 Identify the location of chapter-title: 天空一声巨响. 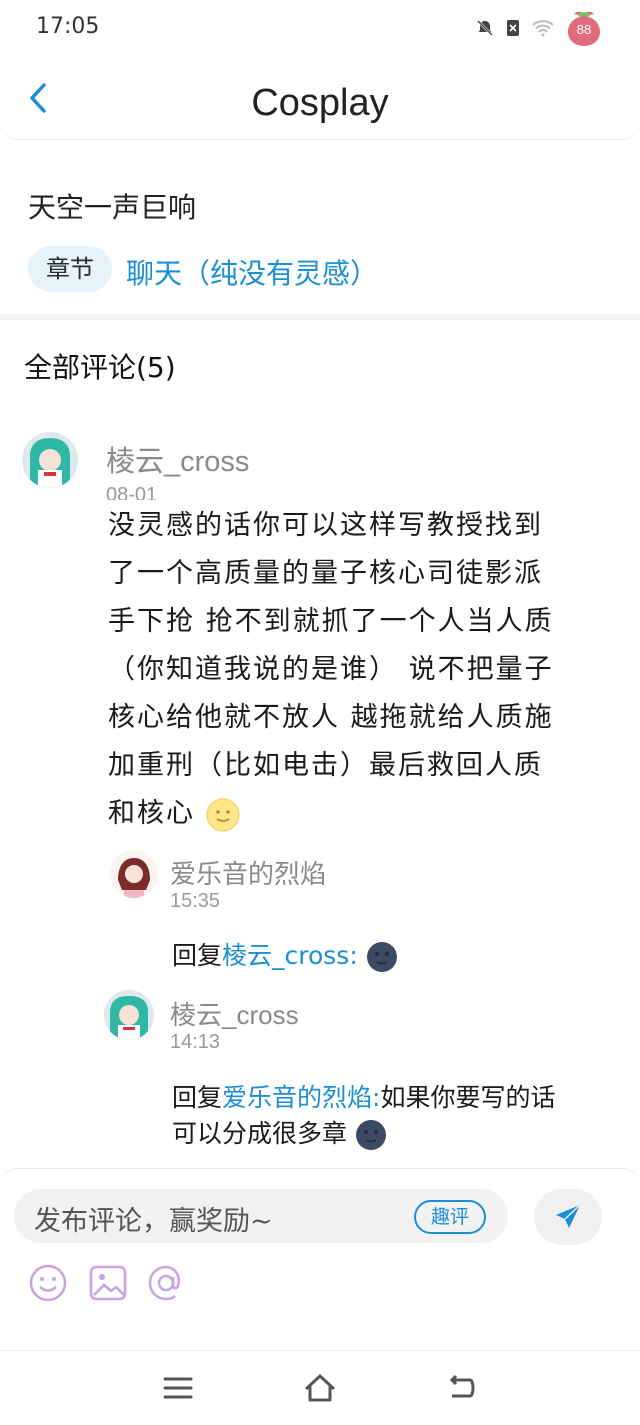
(112, 207).